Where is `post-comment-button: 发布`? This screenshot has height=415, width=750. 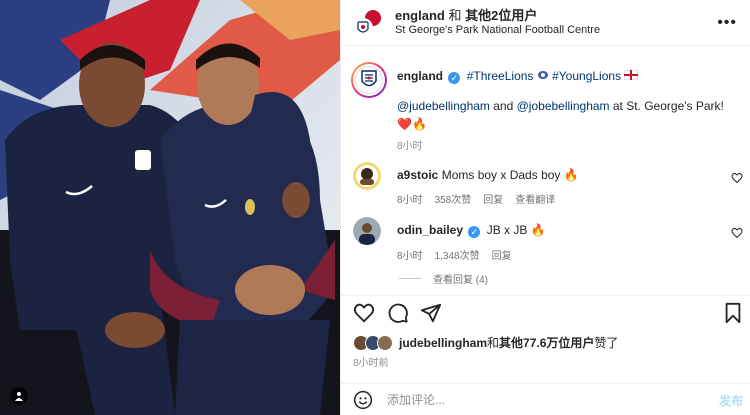 post-comment-button: 发布 is located at coordinates (731, 400).